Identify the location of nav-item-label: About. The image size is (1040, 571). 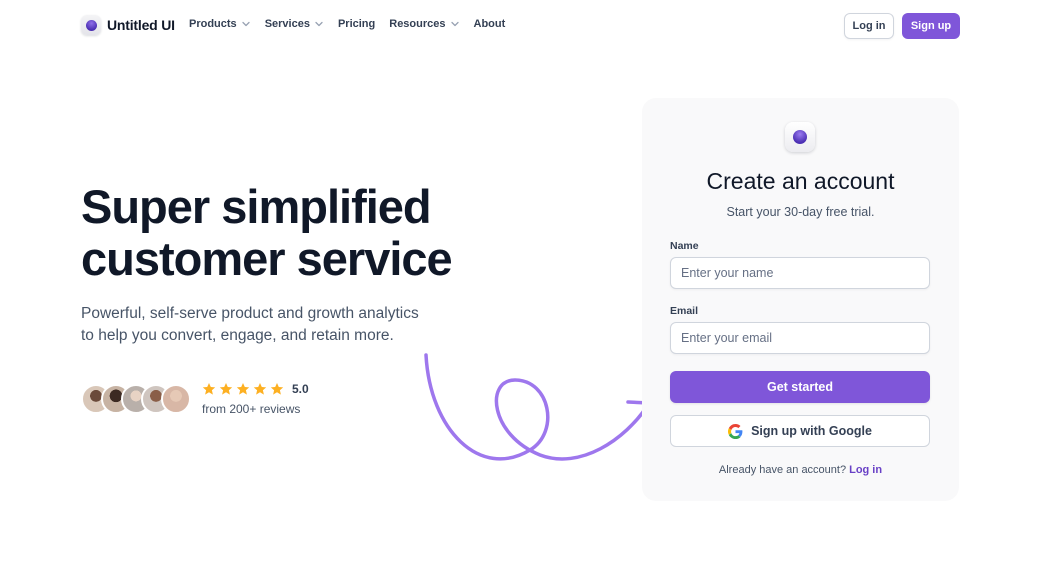
(489, 24).